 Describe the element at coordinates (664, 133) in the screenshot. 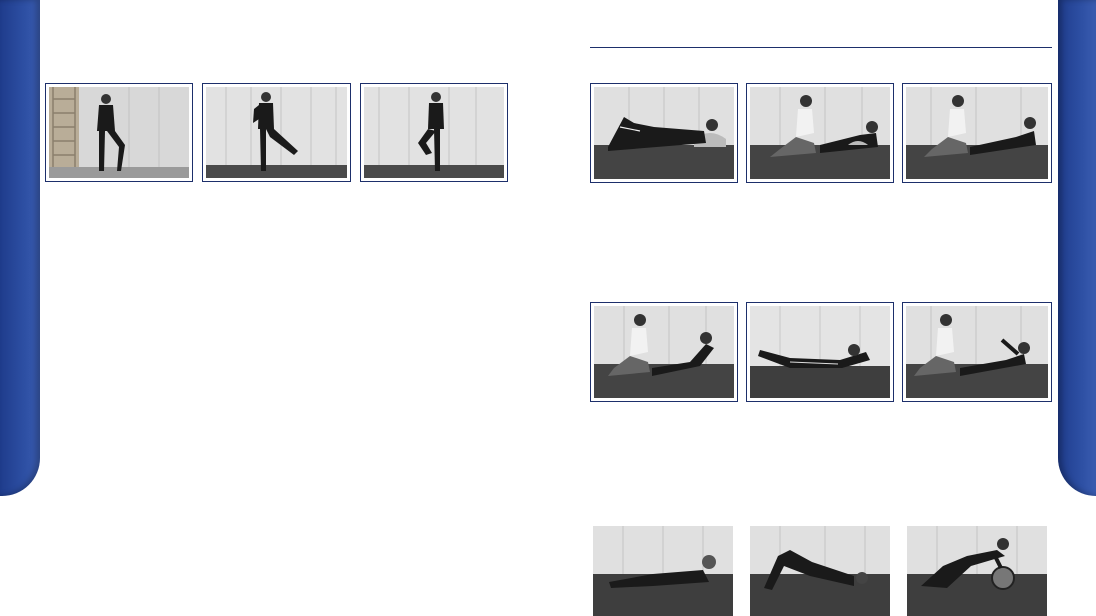

I see `exercise-photo-lying-back-bolster` at that location.